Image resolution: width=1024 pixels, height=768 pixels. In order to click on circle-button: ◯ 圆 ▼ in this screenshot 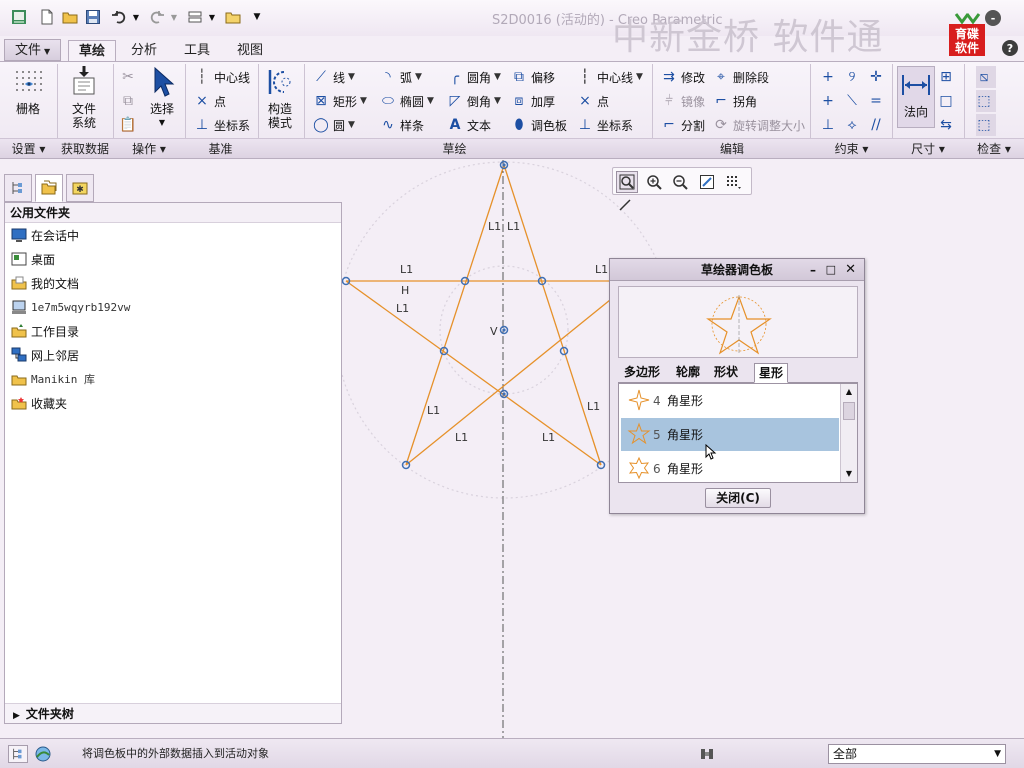, I will do `click(334, 125)`.